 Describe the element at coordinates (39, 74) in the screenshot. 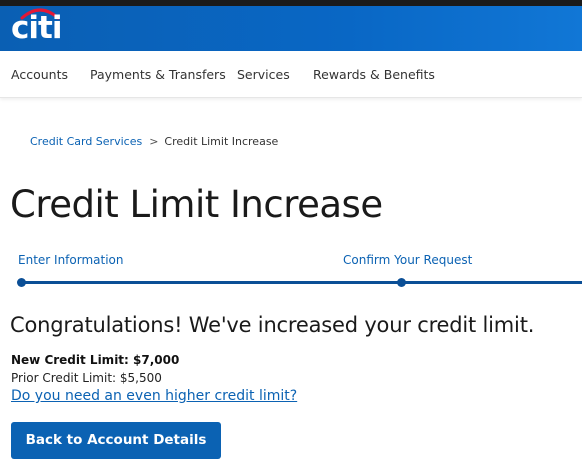

I see `nav-item-accounts: Accounts` at that location.